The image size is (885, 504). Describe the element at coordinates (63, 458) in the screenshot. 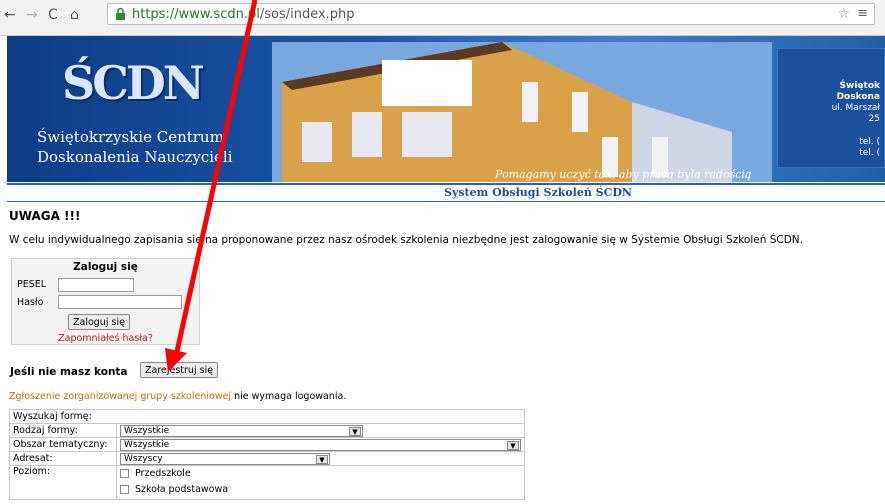

I see `addressee-label: Adresat:` at that location.